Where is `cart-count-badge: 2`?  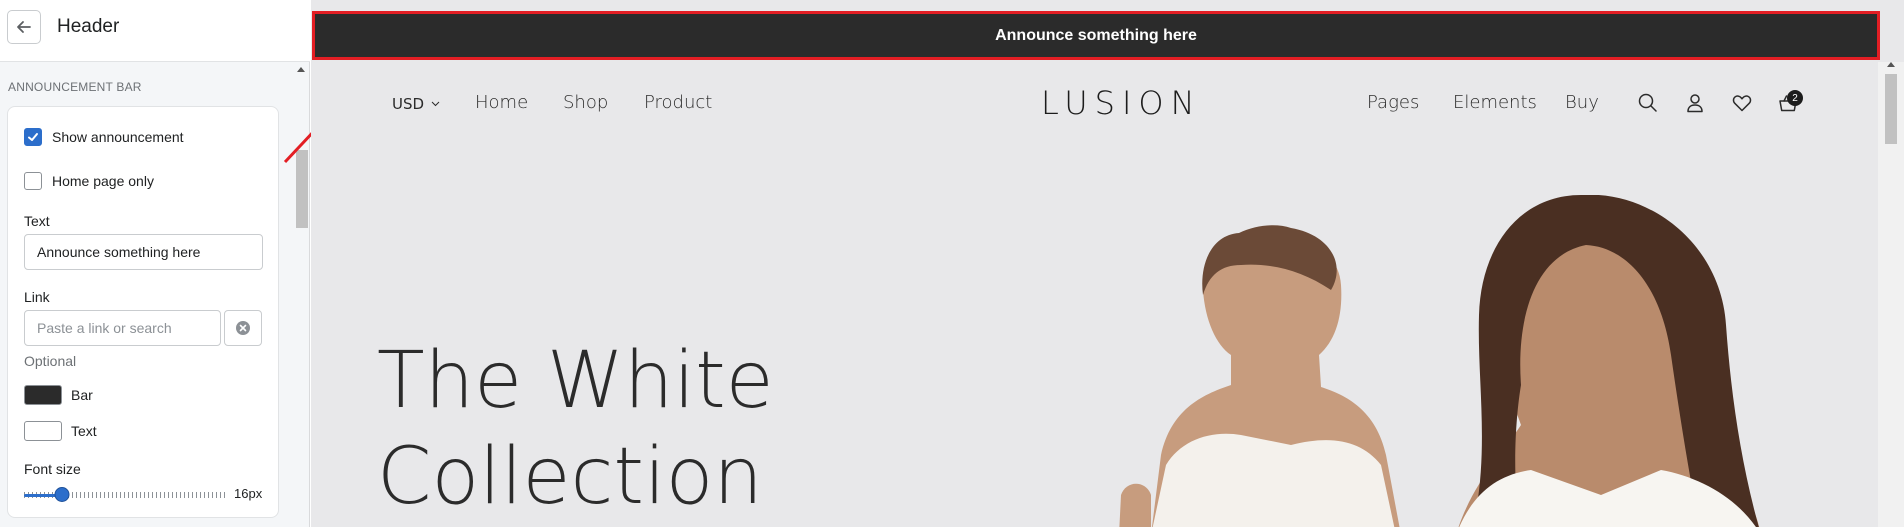 cart-count-badge: 2 is located at coordinates (1795, 98).